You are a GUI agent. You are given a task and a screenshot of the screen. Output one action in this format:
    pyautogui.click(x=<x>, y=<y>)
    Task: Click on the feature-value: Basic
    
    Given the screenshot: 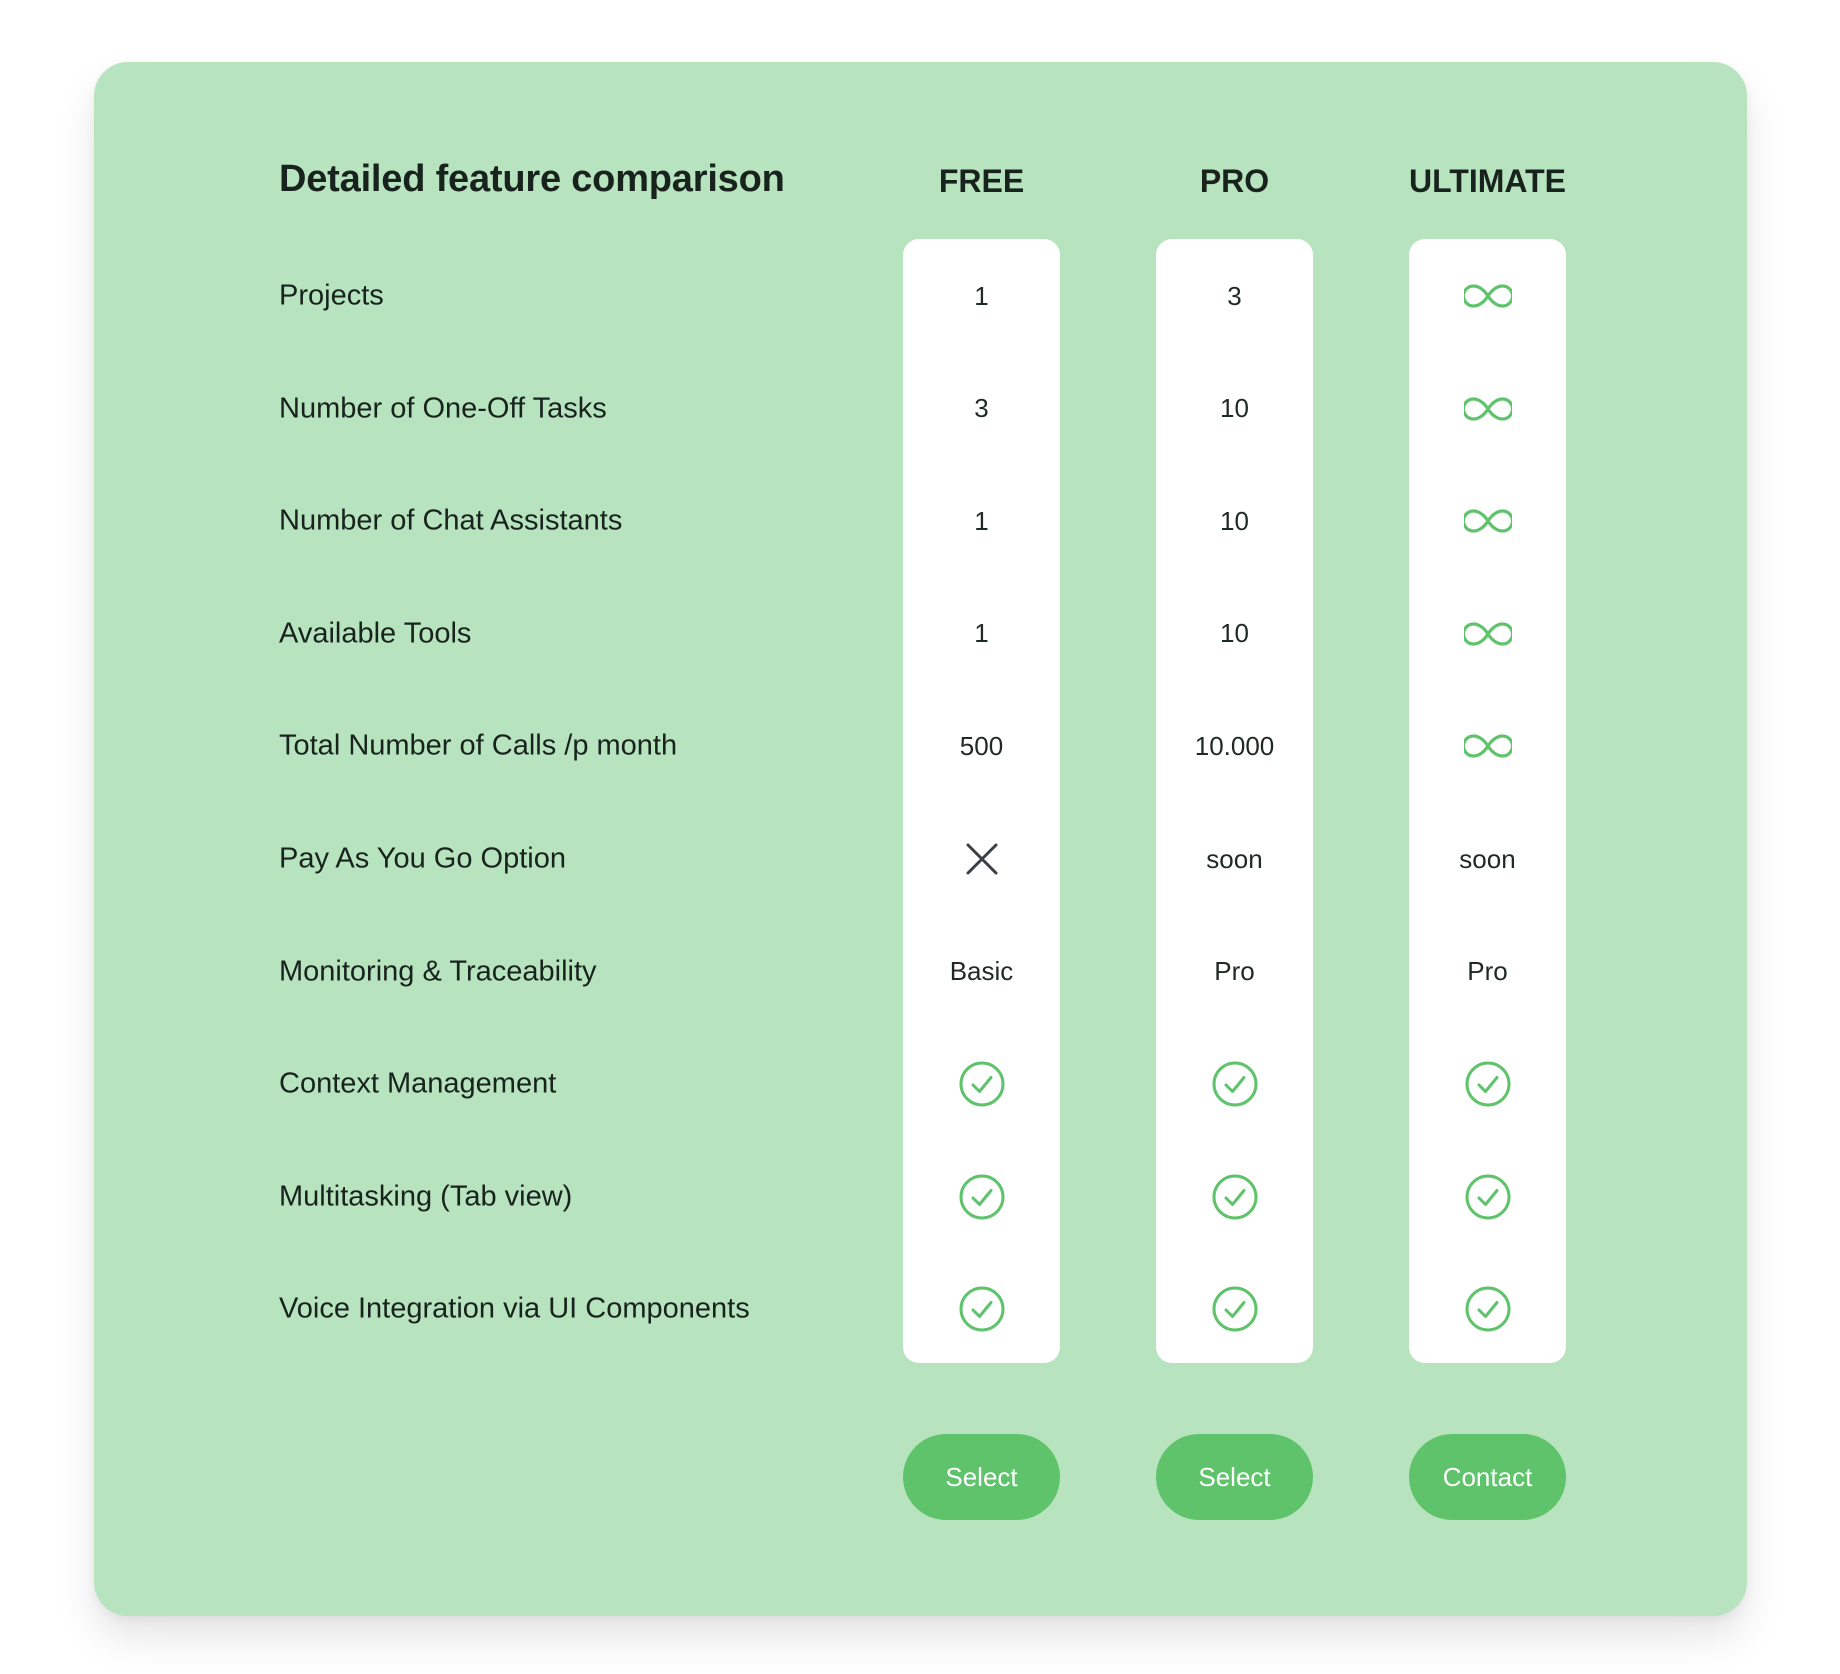 What is the action you would take?
    pyautogui.click(x=981, y=971)
    